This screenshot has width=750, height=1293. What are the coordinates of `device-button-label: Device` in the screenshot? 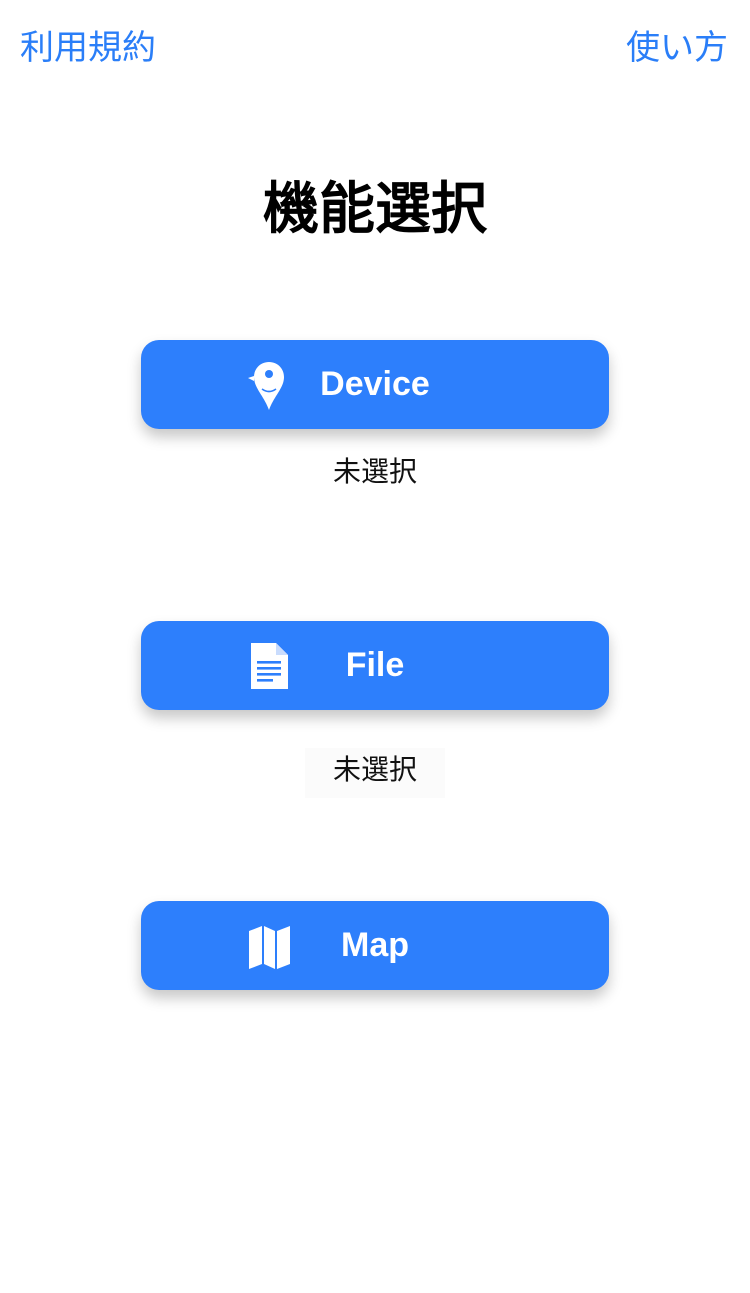 It's located at (375, 384).